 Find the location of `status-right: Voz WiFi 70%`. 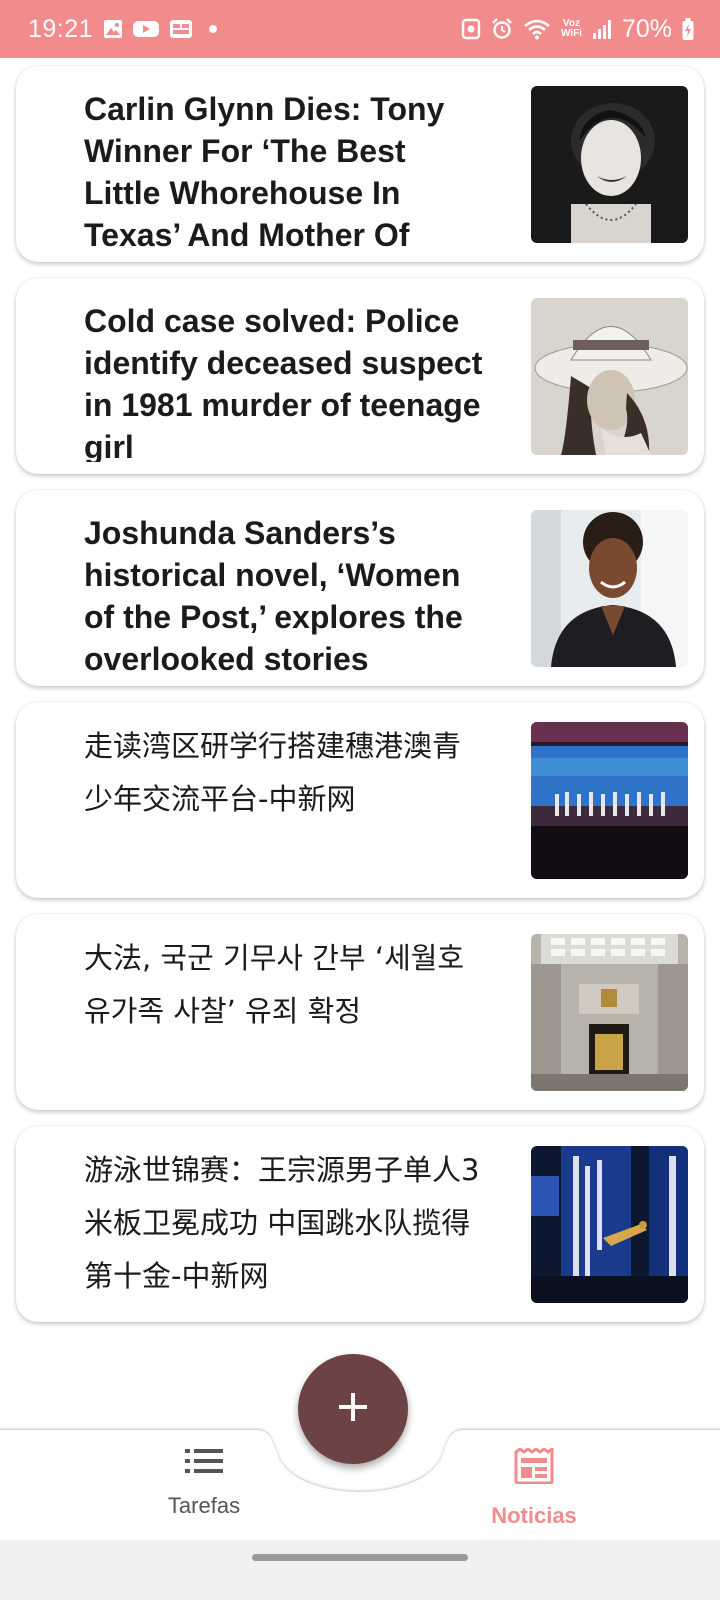

status-right: Voz WiFi 70% is located at coordinates (577, 29).